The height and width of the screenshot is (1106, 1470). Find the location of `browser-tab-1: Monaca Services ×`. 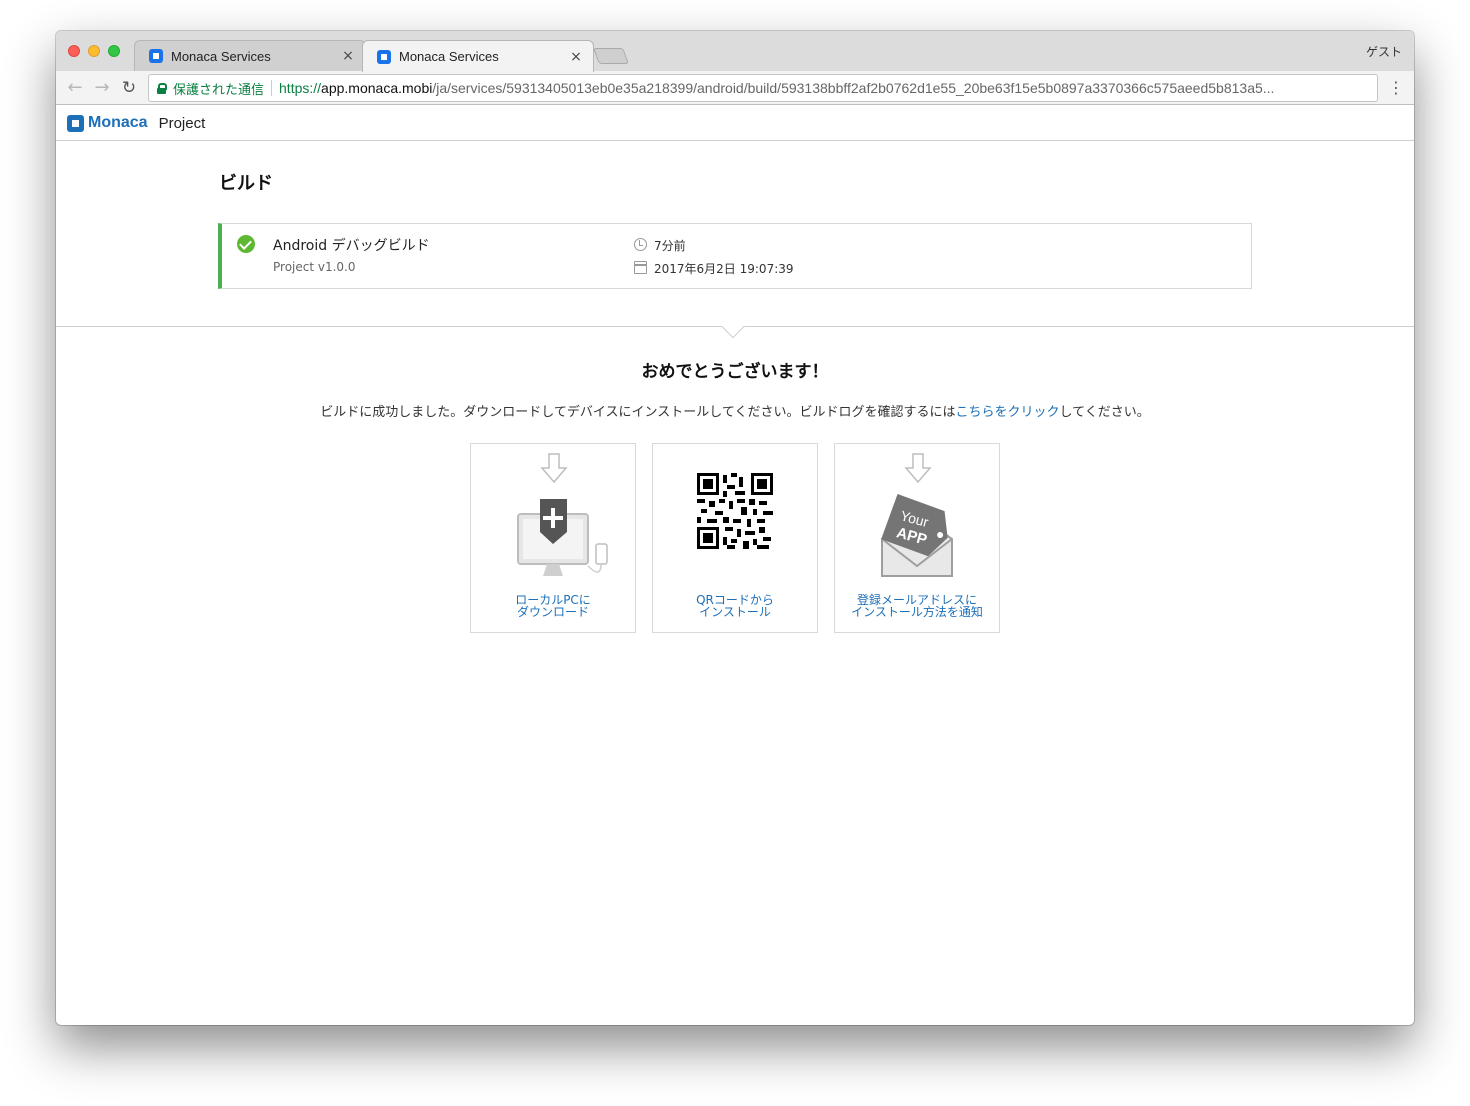

browser-tab-1: Monaca Services × is located at coordinates (250, 55).